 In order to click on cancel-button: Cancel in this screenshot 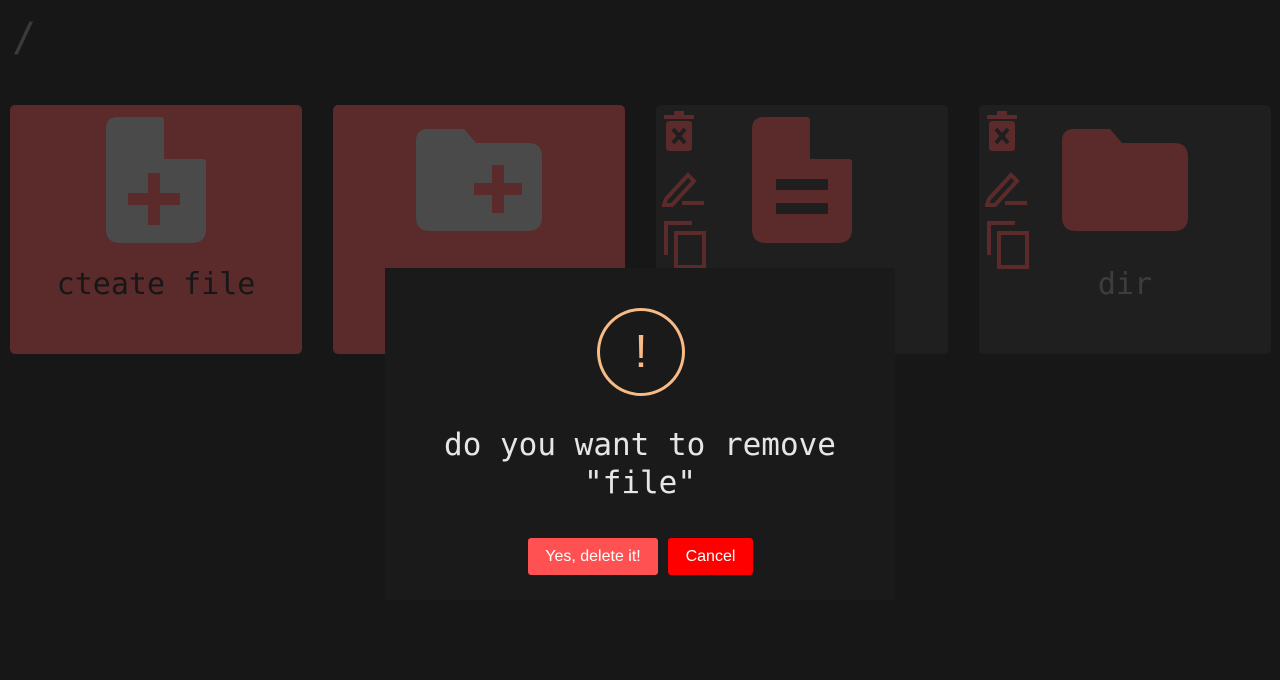, I will do `click(710, 556)`.